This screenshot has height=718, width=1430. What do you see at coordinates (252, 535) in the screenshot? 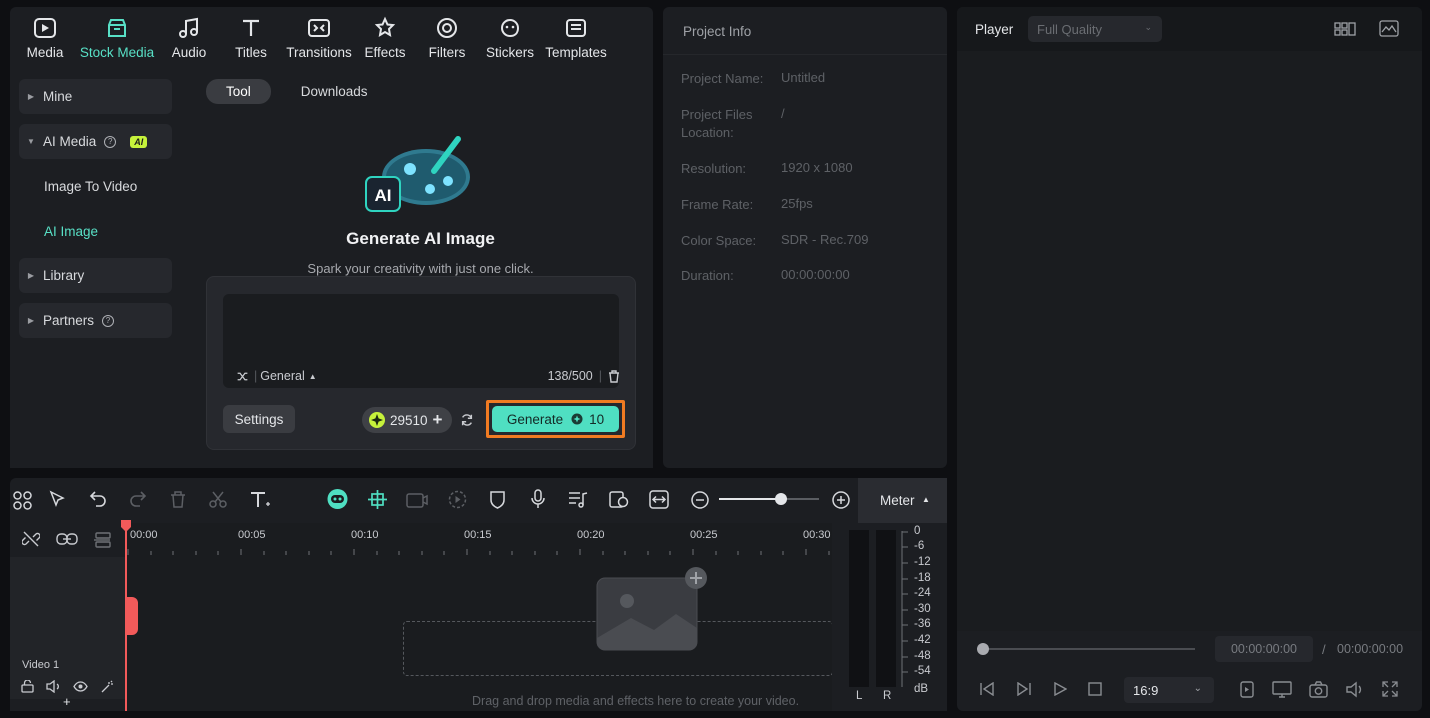
I see `ruler-tick-label: 00:05` at bounding box center [252, 535].